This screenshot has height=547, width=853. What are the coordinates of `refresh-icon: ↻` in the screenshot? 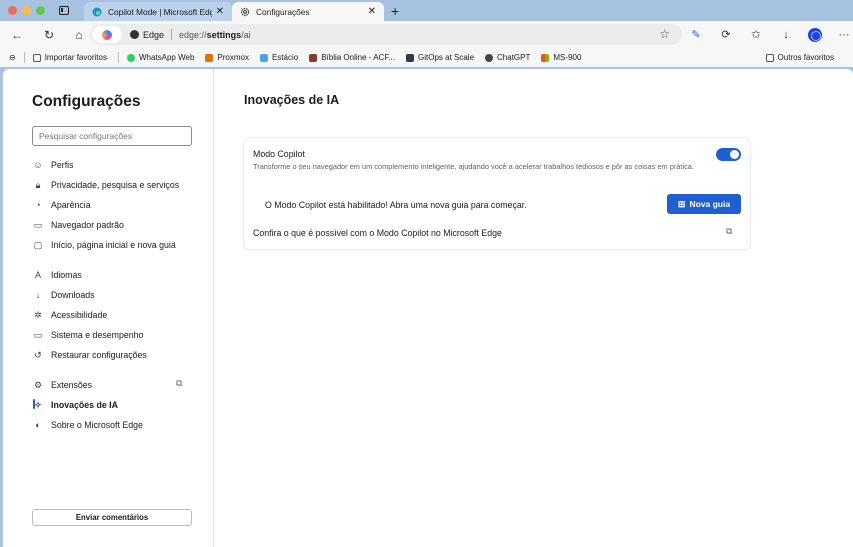 It's located at (49, 35).